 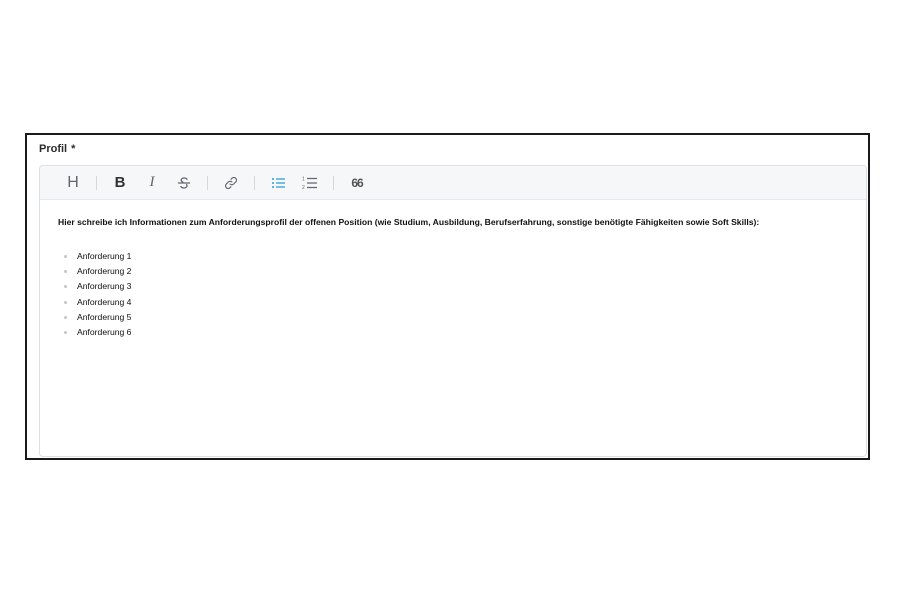 I want to click on numbered-list-button: 1 2, so click(x=310, y=183).